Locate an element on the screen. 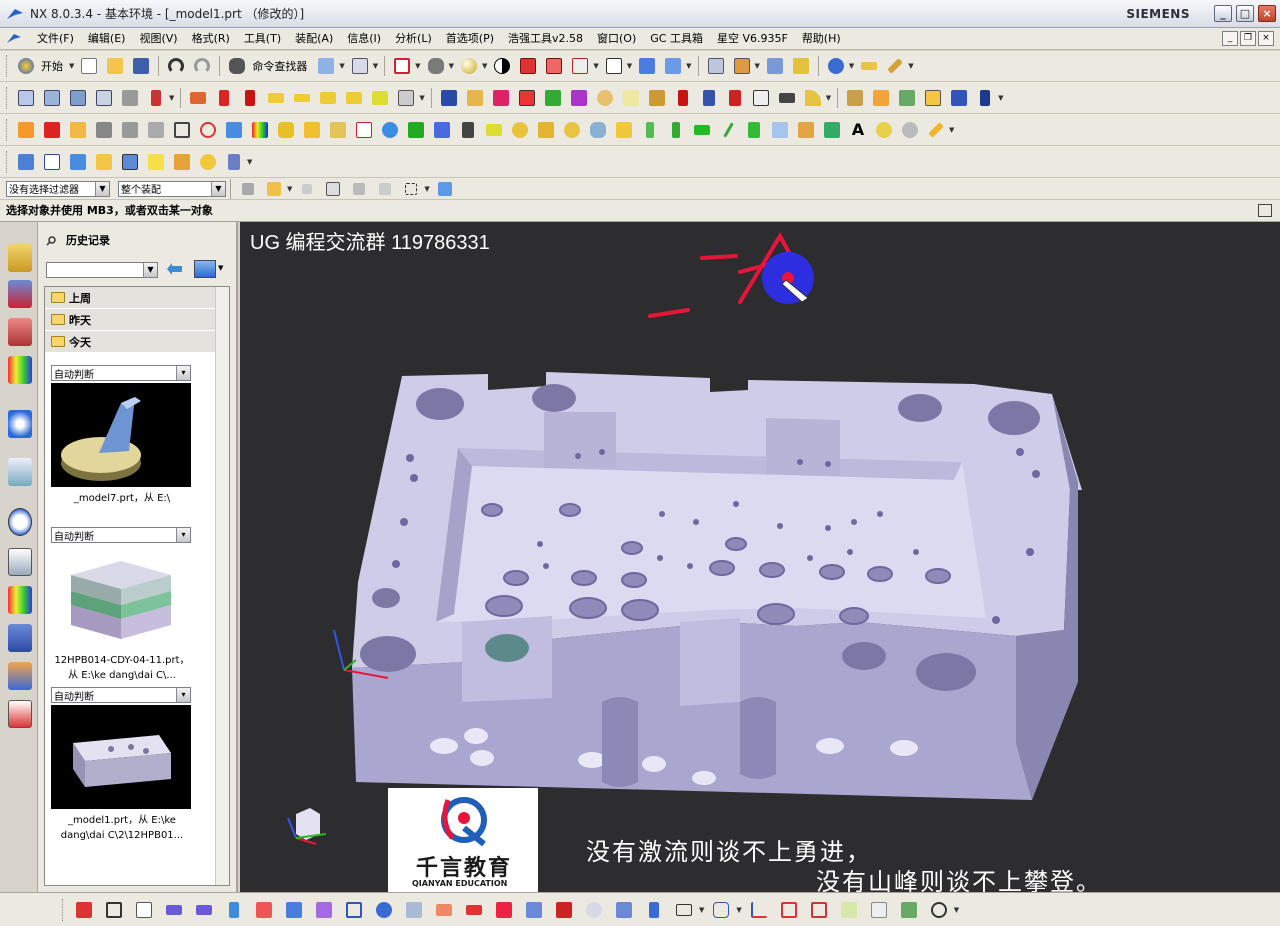 This screenshot has width=1280, height=926. rf-icon is located at coordinates (683, 98).